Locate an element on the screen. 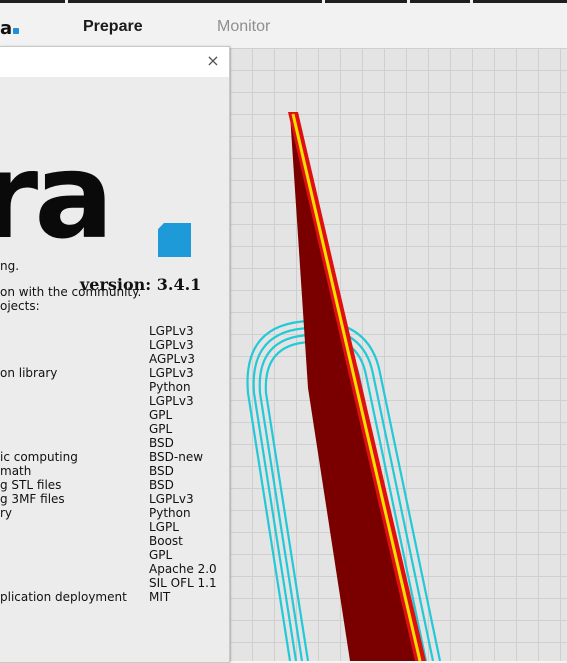 The height and width of the screenshot is (663, 567). app-logo-text: a is located at coordinates (6, 28).